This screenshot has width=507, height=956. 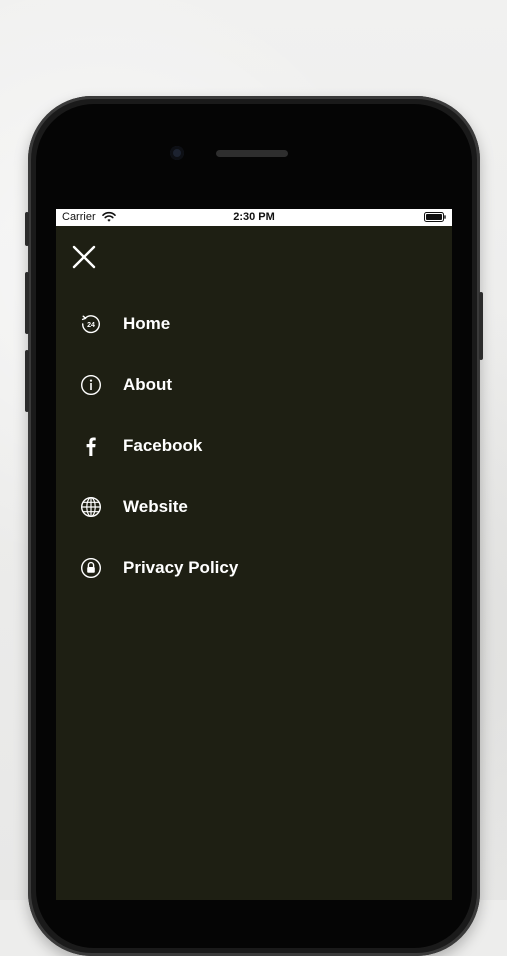 What do you see at coordinates (181, 567) in the screenshot?
I see `menu-label-privacy-policy: Privacy Policy` at bounding box center [181, 567].